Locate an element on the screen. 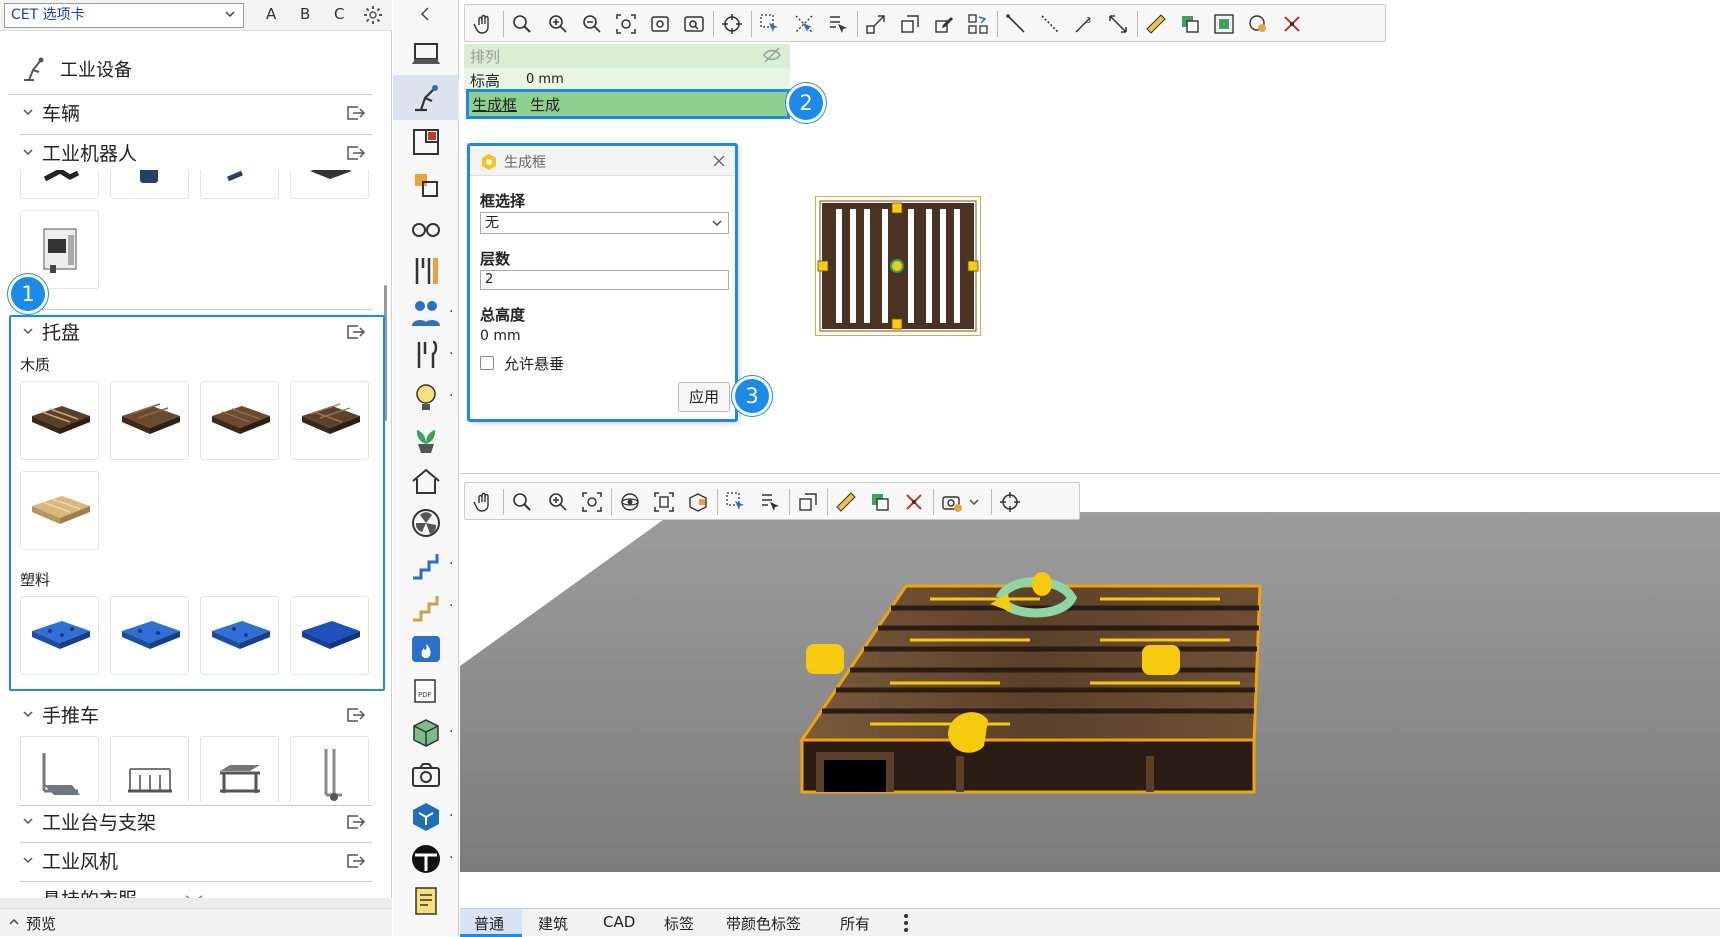 This screenshot has height=937, width=1720. tab-normal: 普通 is located at coordinates (489, 923).